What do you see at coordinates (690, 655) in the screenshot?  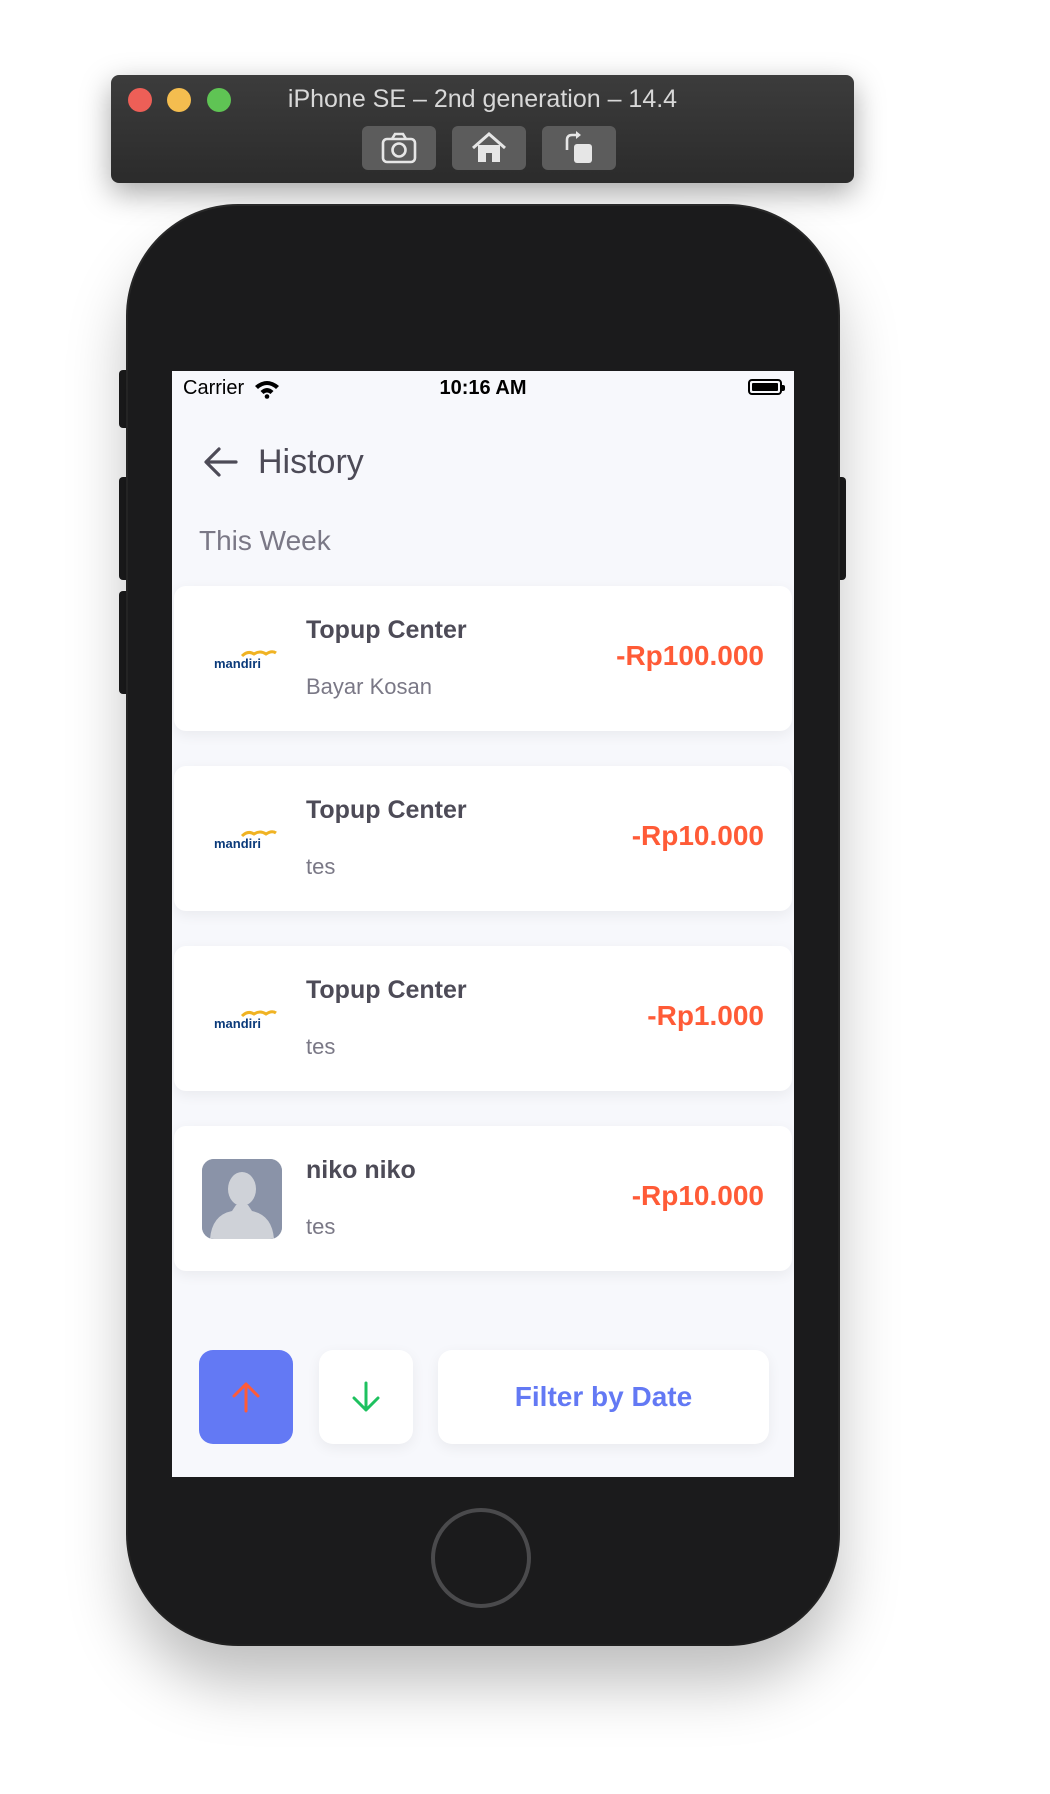 I see `transaction-amount: -Rp100.000` at bounding box center [690, 655].